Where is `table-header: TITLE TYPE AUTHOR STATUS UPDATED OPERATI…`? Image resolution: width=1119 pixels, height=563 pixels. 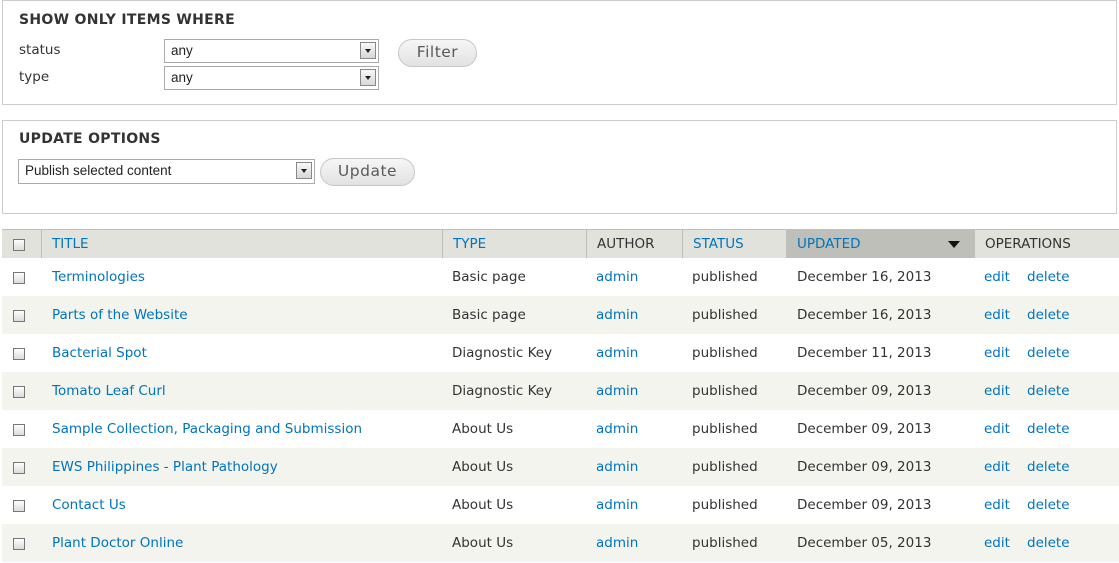
table-header: TITLE TYPE AUTHOR STATUS UPDATED OPERATI… is located at coordinates (560, 244).